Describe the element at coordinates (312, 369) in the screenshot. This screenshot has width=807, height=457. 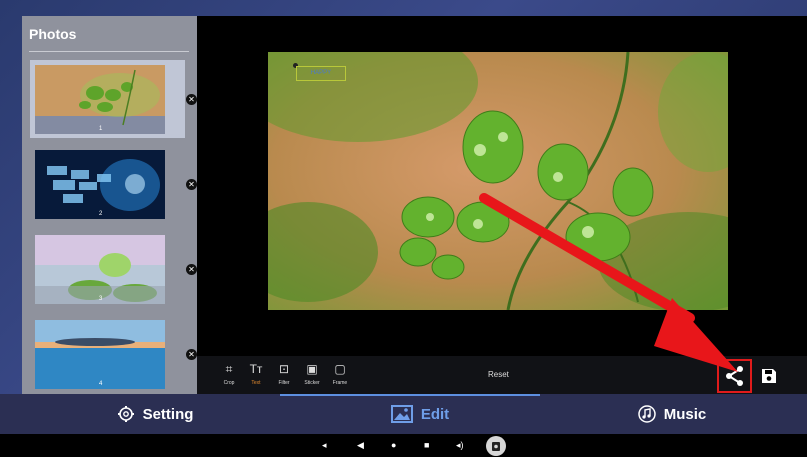
I see `sticker-icon: ▣` at that location.